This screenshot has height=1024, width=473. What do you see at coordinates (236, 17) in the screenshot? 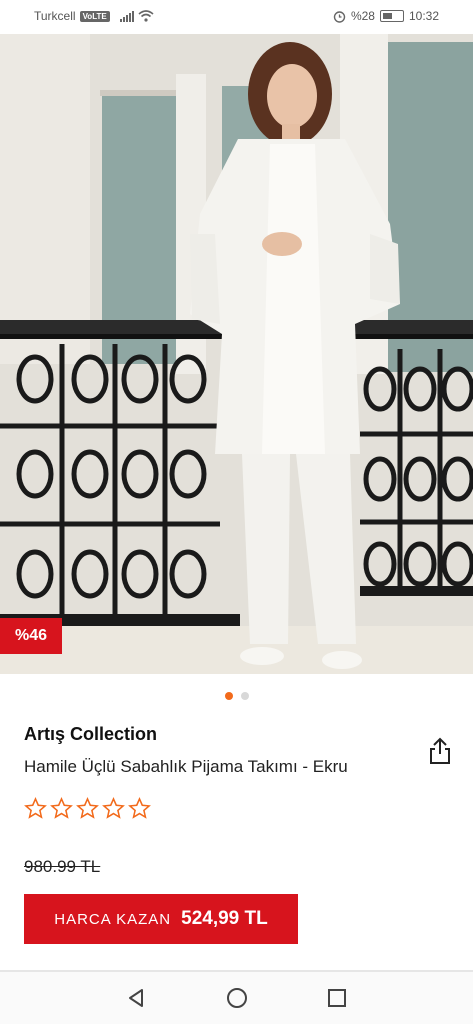
I see `status-bar: Turkcell VoLTE %28 10:32` at bounding box center [236, 17].